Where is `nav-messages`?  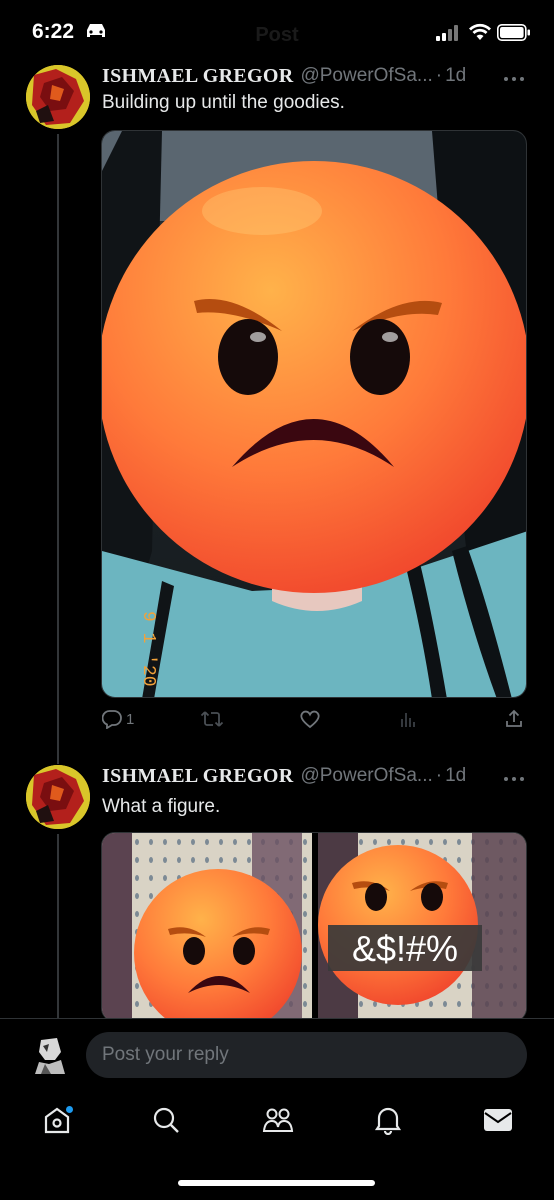 nav-messages is located at coordinates (498, 1122).